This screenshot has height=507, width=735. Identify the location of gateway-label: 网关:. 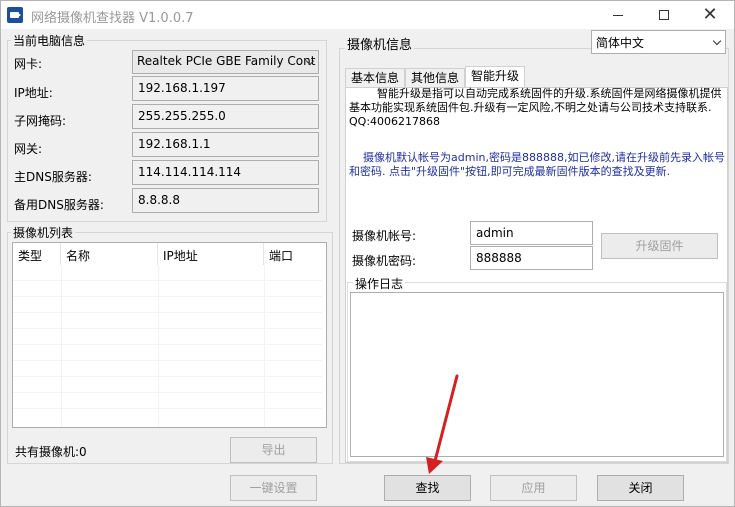
(28, 149).